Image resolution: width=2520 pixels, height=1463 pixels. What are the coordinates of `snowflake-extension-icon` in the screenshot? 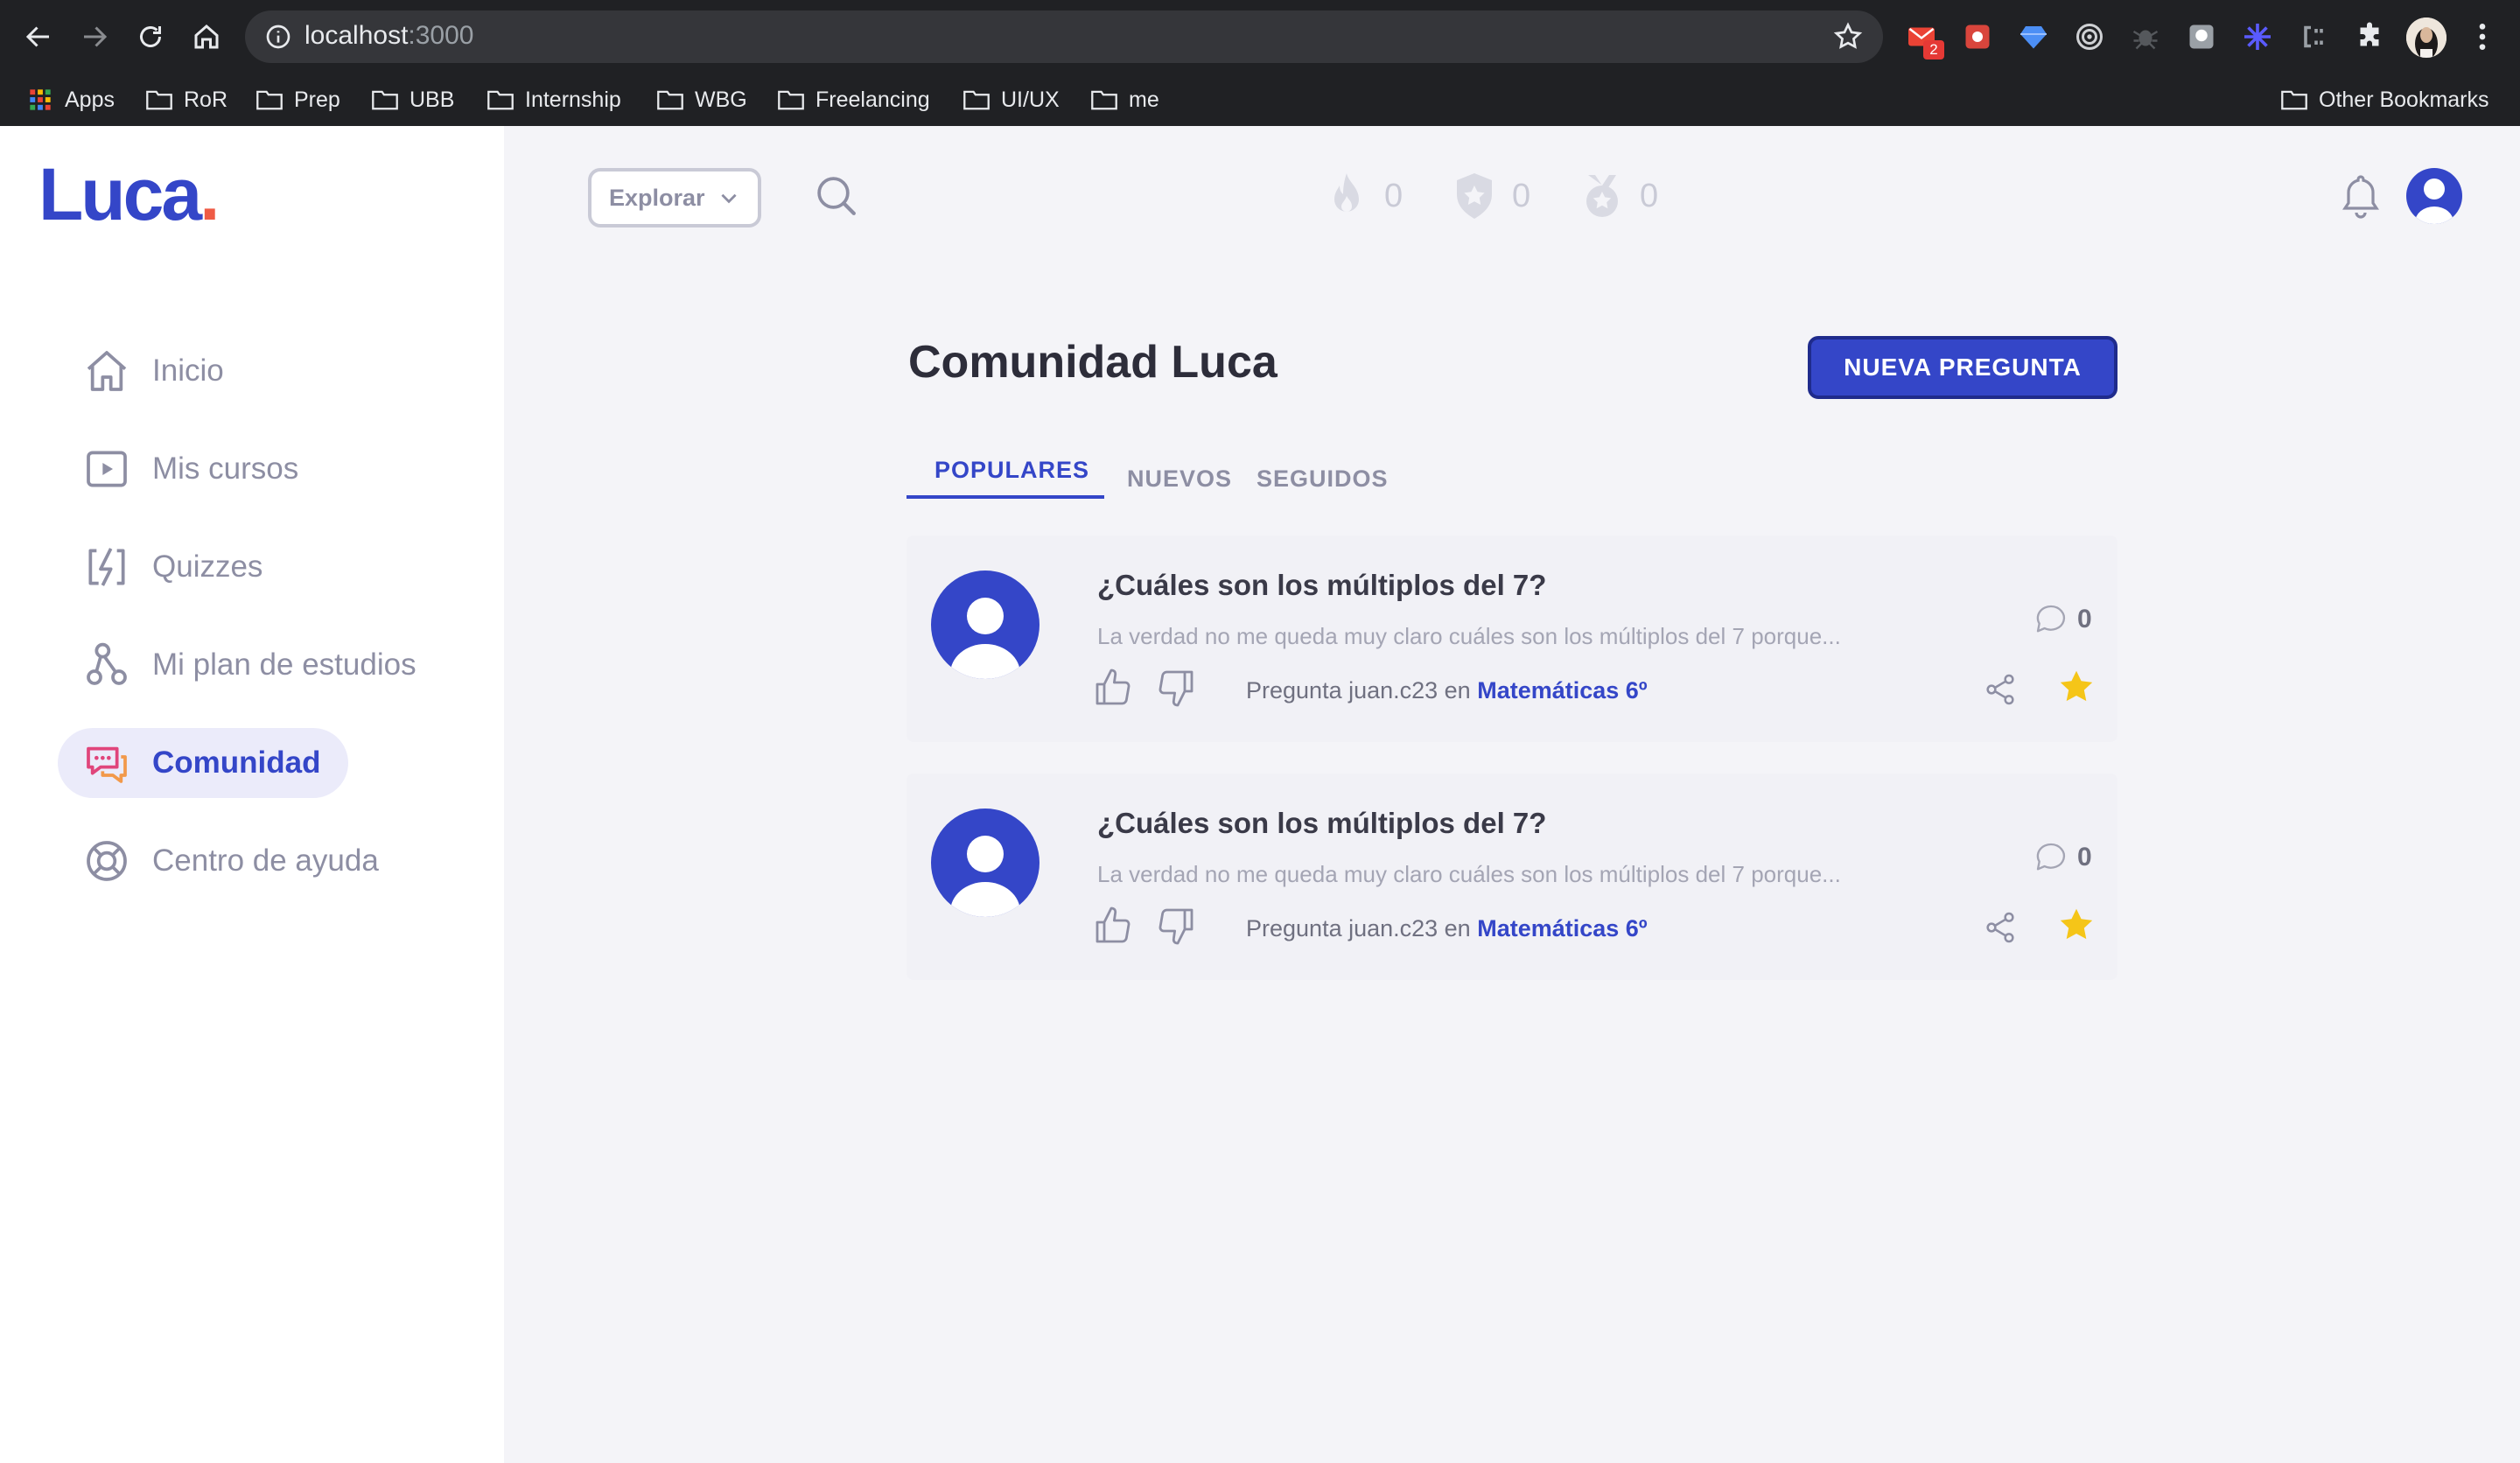 It's located at (2257, 36).